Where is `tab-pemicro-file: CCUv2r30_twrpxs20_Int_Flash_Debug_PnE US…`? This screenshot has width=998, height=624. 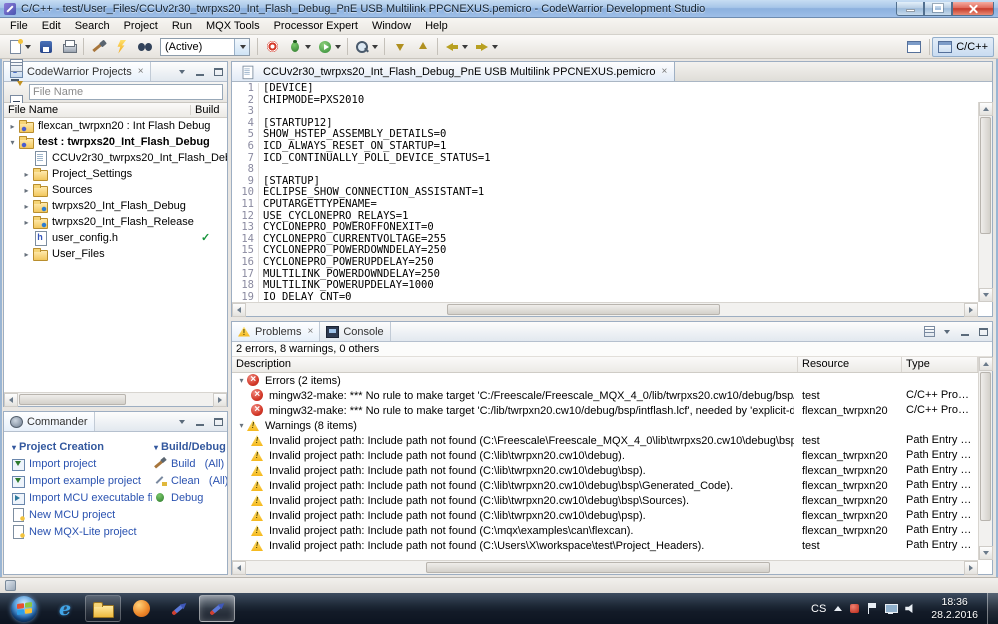 tab-pemicro-file: CCUv2r30_twrpxs20_Int_Flash_Debug_PnE US… is located at coordinates (454, 71).